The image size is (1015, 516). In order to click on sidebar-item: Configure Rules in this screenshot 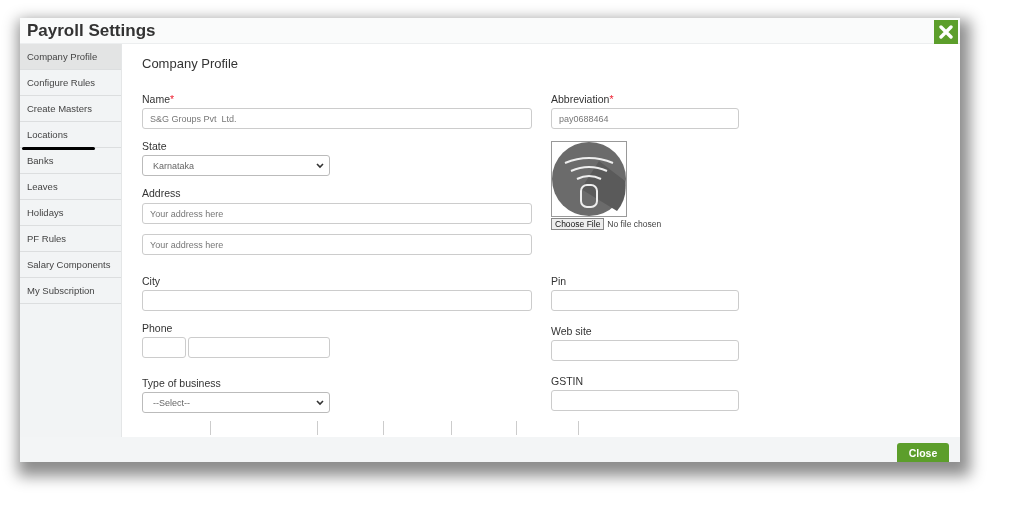, I will do `click(70, 83)`.